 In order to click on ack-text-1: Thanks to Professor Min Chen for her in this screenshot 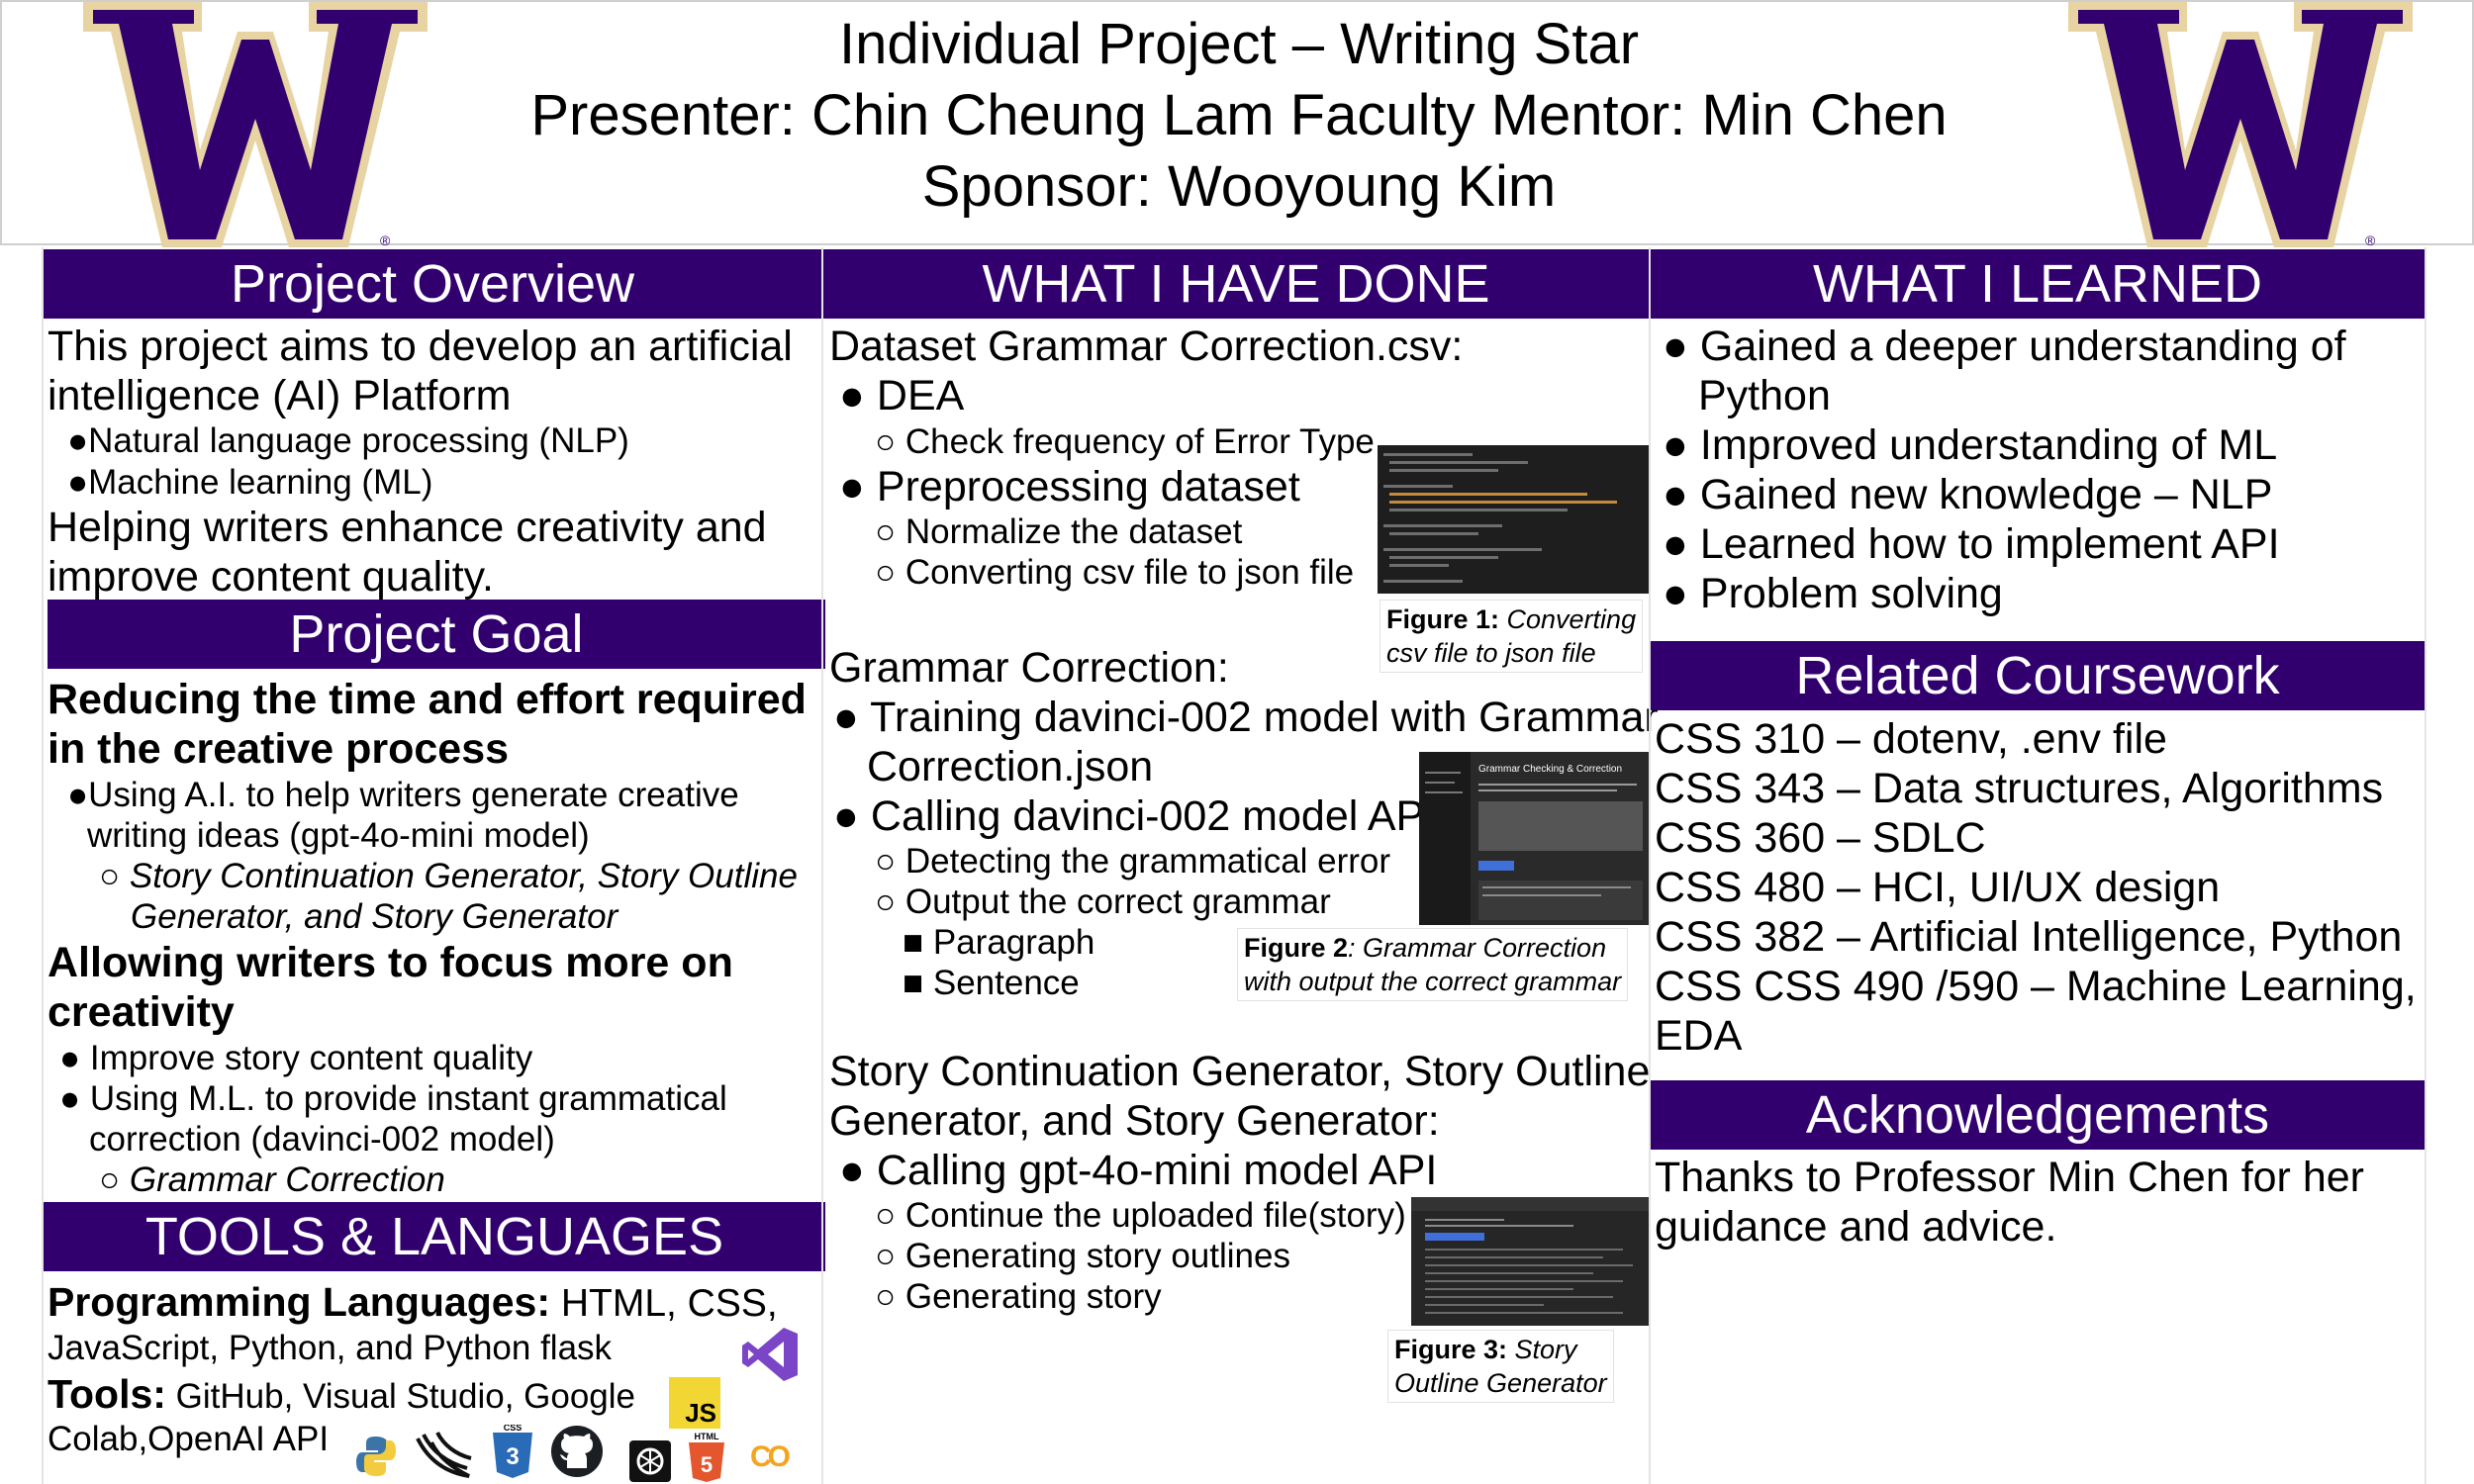, I will do `click(2010, 1177)`.